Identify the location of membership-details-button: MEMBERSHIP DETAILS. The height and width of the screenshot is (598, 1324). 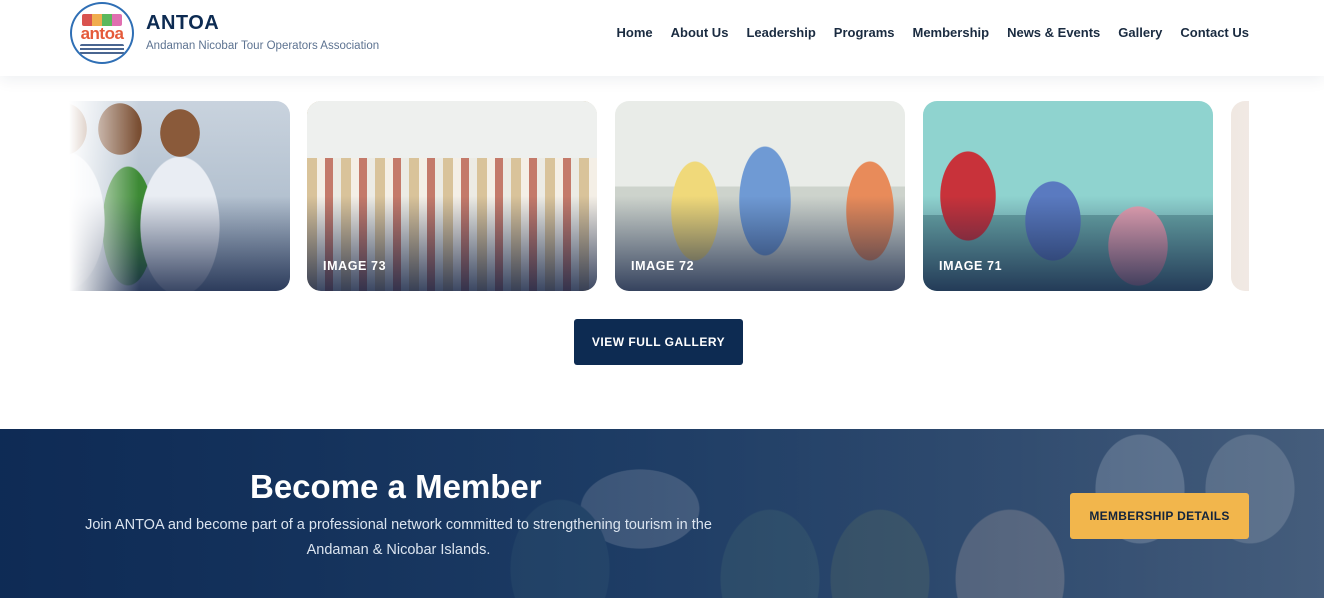
(1159, 516).